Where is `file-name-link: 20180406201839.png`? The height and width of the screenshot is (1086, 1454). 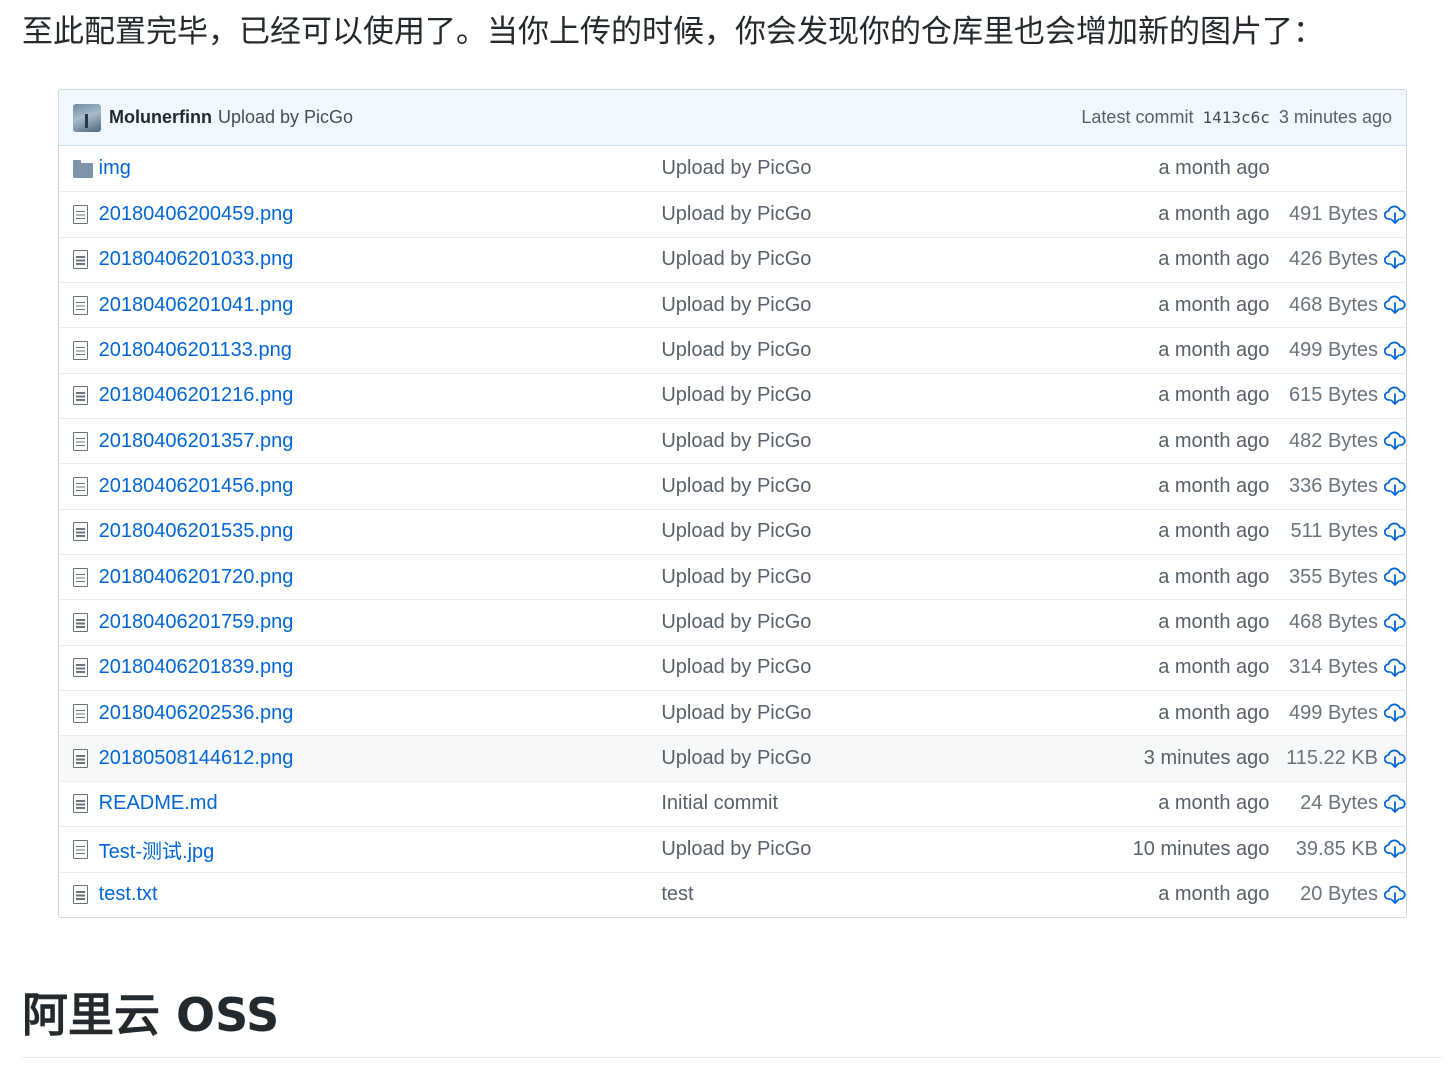 file-name-link: 20180406201839.png is located at coordinates (380, 667).